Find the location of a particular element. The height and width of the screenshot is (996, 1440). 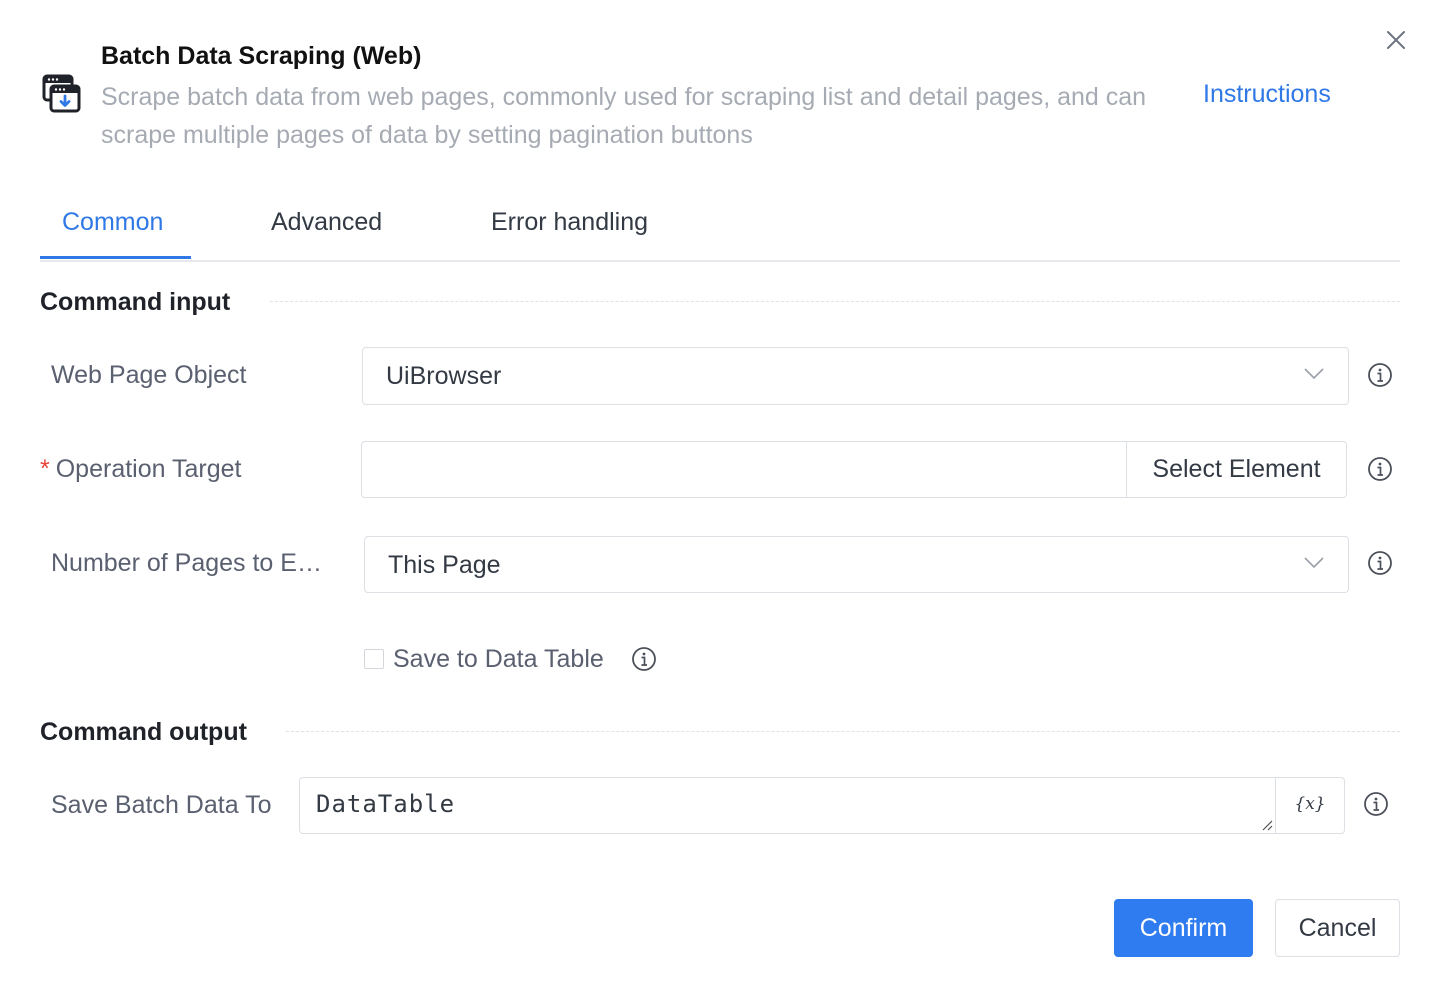

pages-to-extract-value: This Page is located at coordinates (444, 565).